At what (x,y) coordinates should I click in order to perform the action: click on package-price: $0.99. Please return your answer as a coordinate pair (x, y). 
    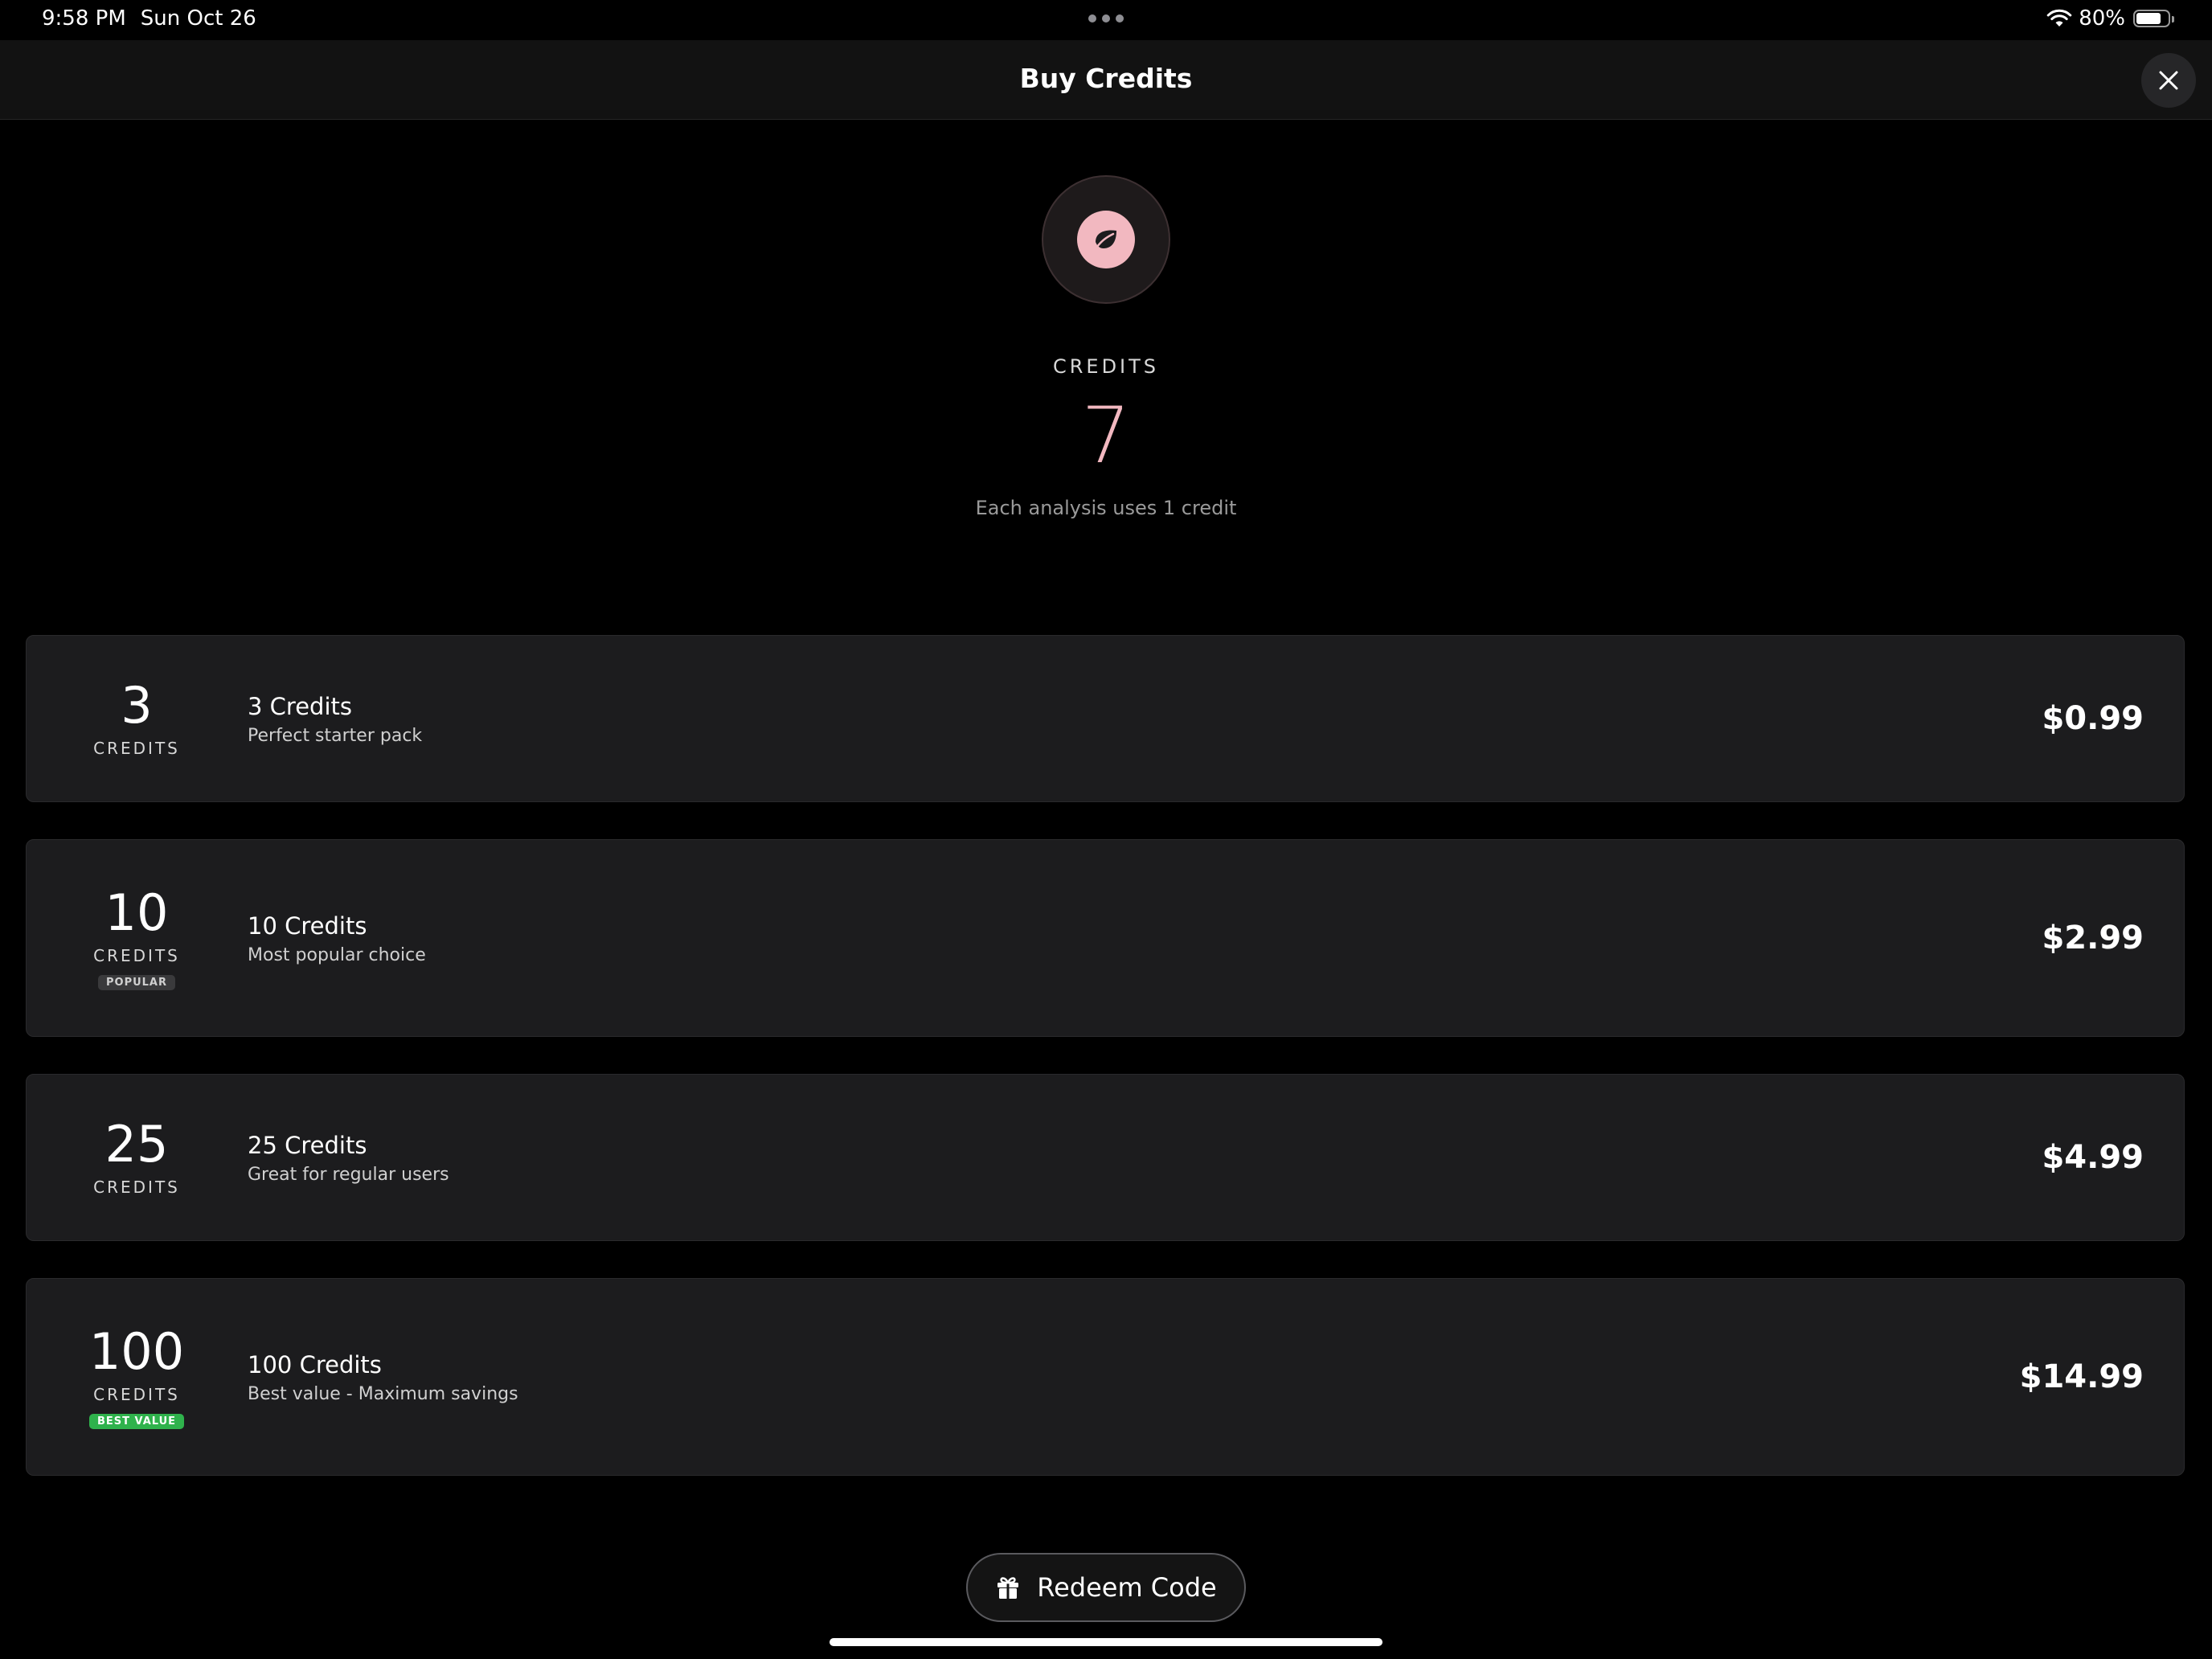
    Looking at the image, I should click on (2093, 718).